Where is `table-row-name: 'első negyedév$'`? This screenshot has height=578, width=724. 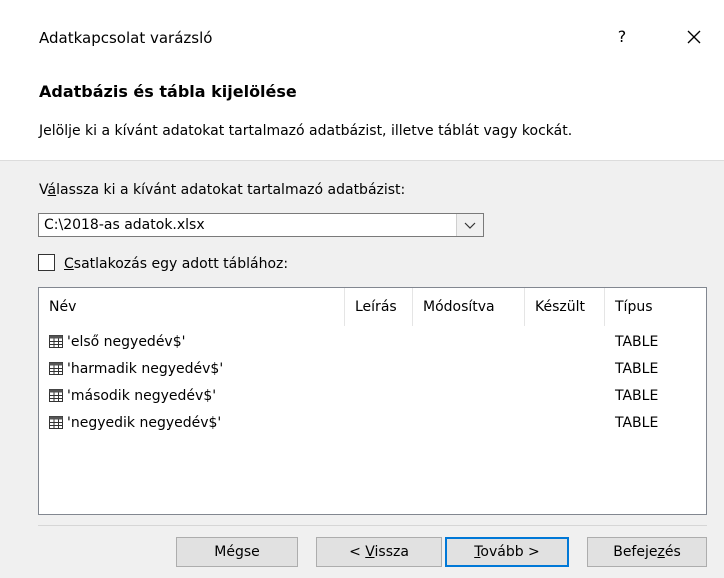
table-row-name: 'első negyedév$' is located at coordinates (117, 342).